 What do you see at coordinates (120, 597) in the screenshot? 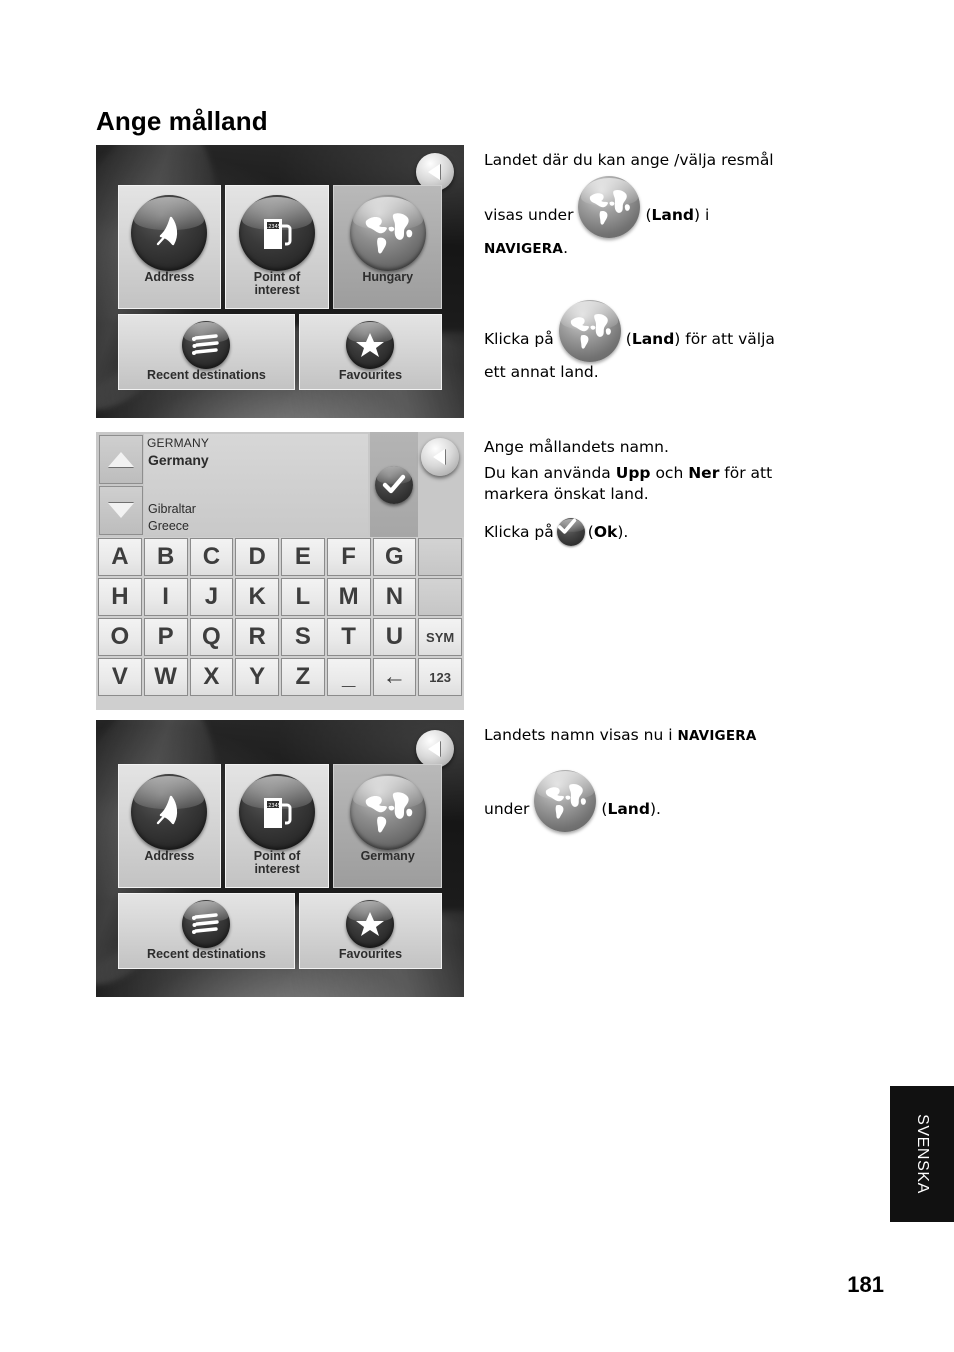
I see `key-h: H` at bounding box center [120, 597].